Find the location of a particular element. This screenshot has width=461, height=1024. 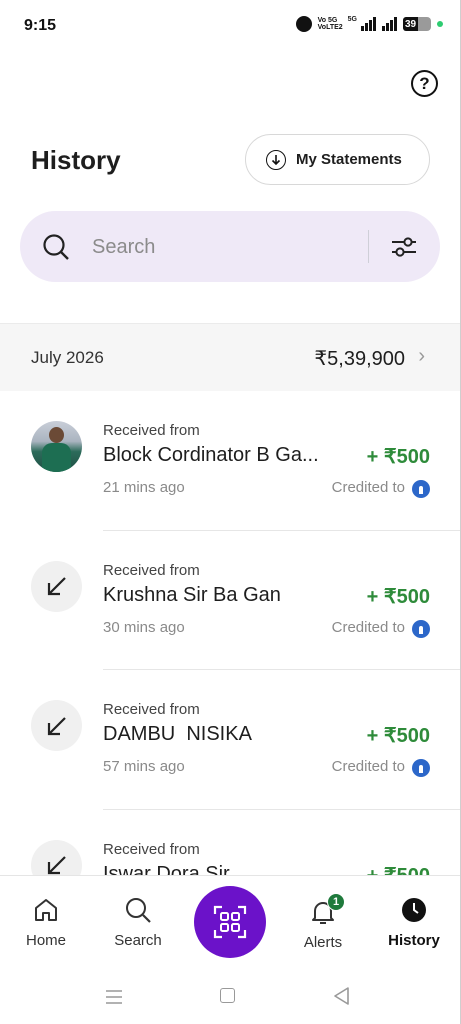

system-navigation-bar is located at coordinates (230, 994).